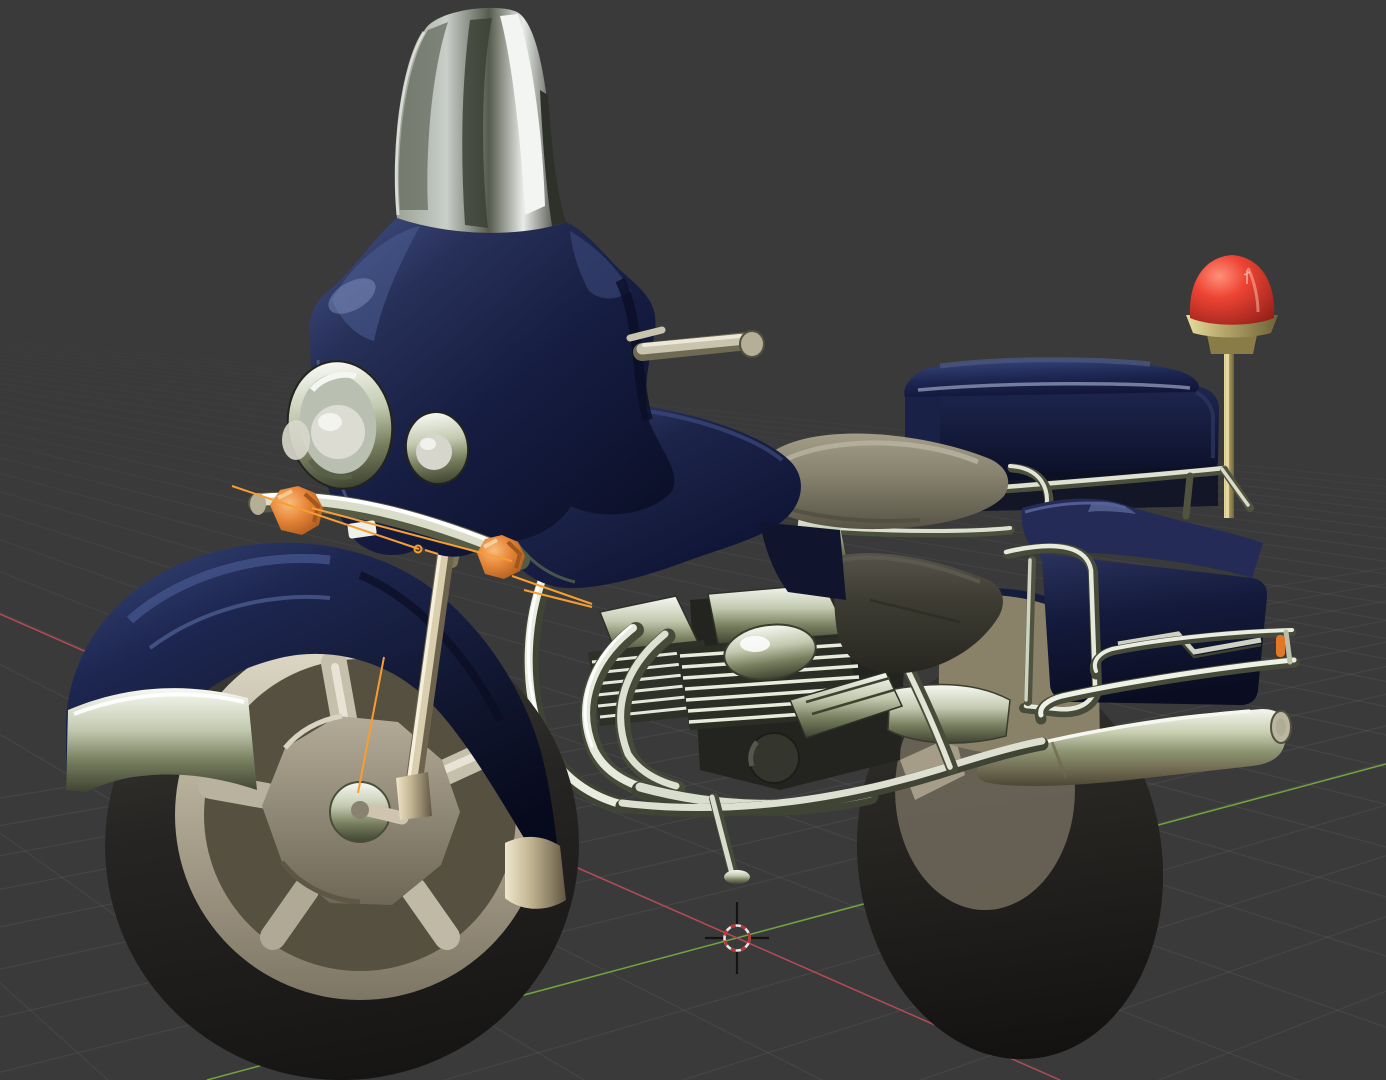 This screenshot has width=1386, height=1080. What do you see at coordinates (1280, 646) in the screenshot?
I see `rear-turn-signal` at bounding box center [1280, 646].